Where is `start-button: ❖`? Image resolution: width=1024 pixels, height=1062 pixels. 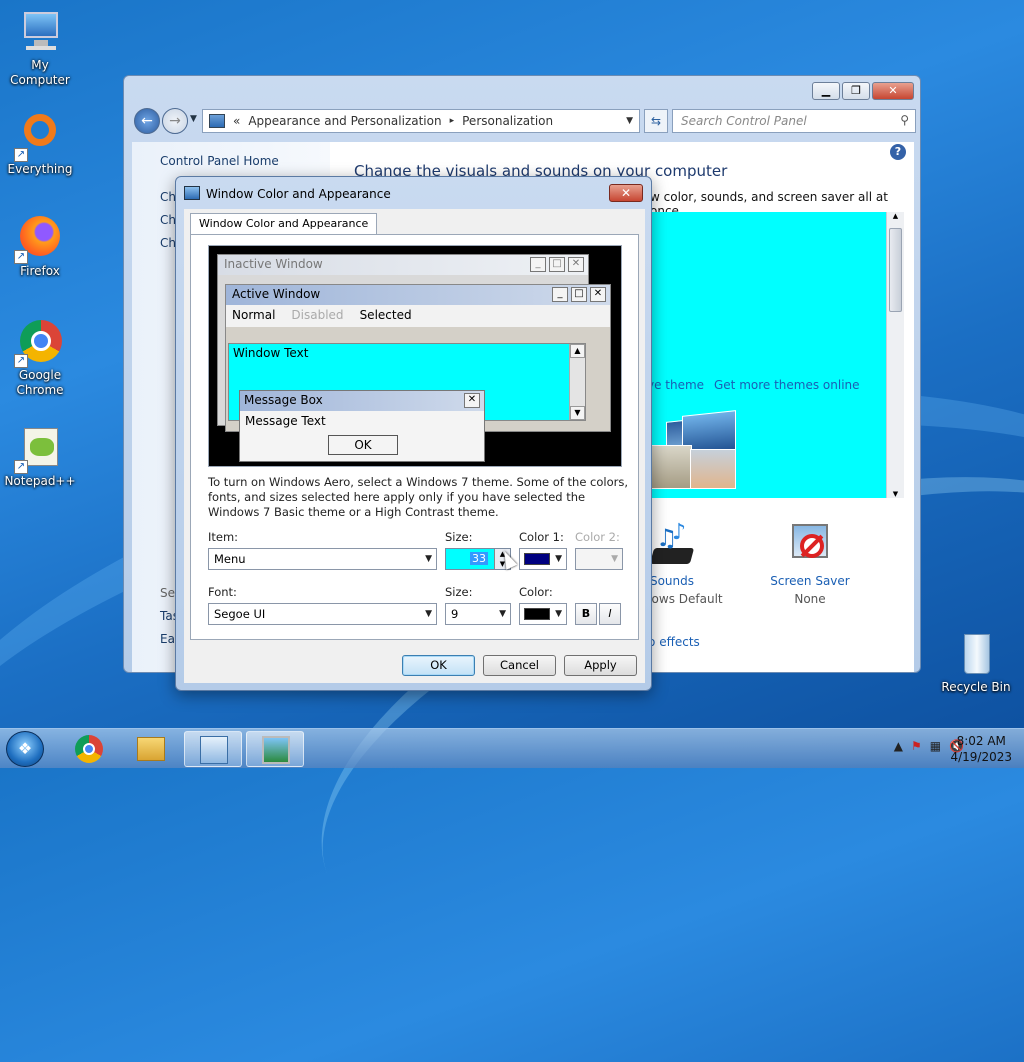 start-button: ❖ is located at coordinates (25, 749).